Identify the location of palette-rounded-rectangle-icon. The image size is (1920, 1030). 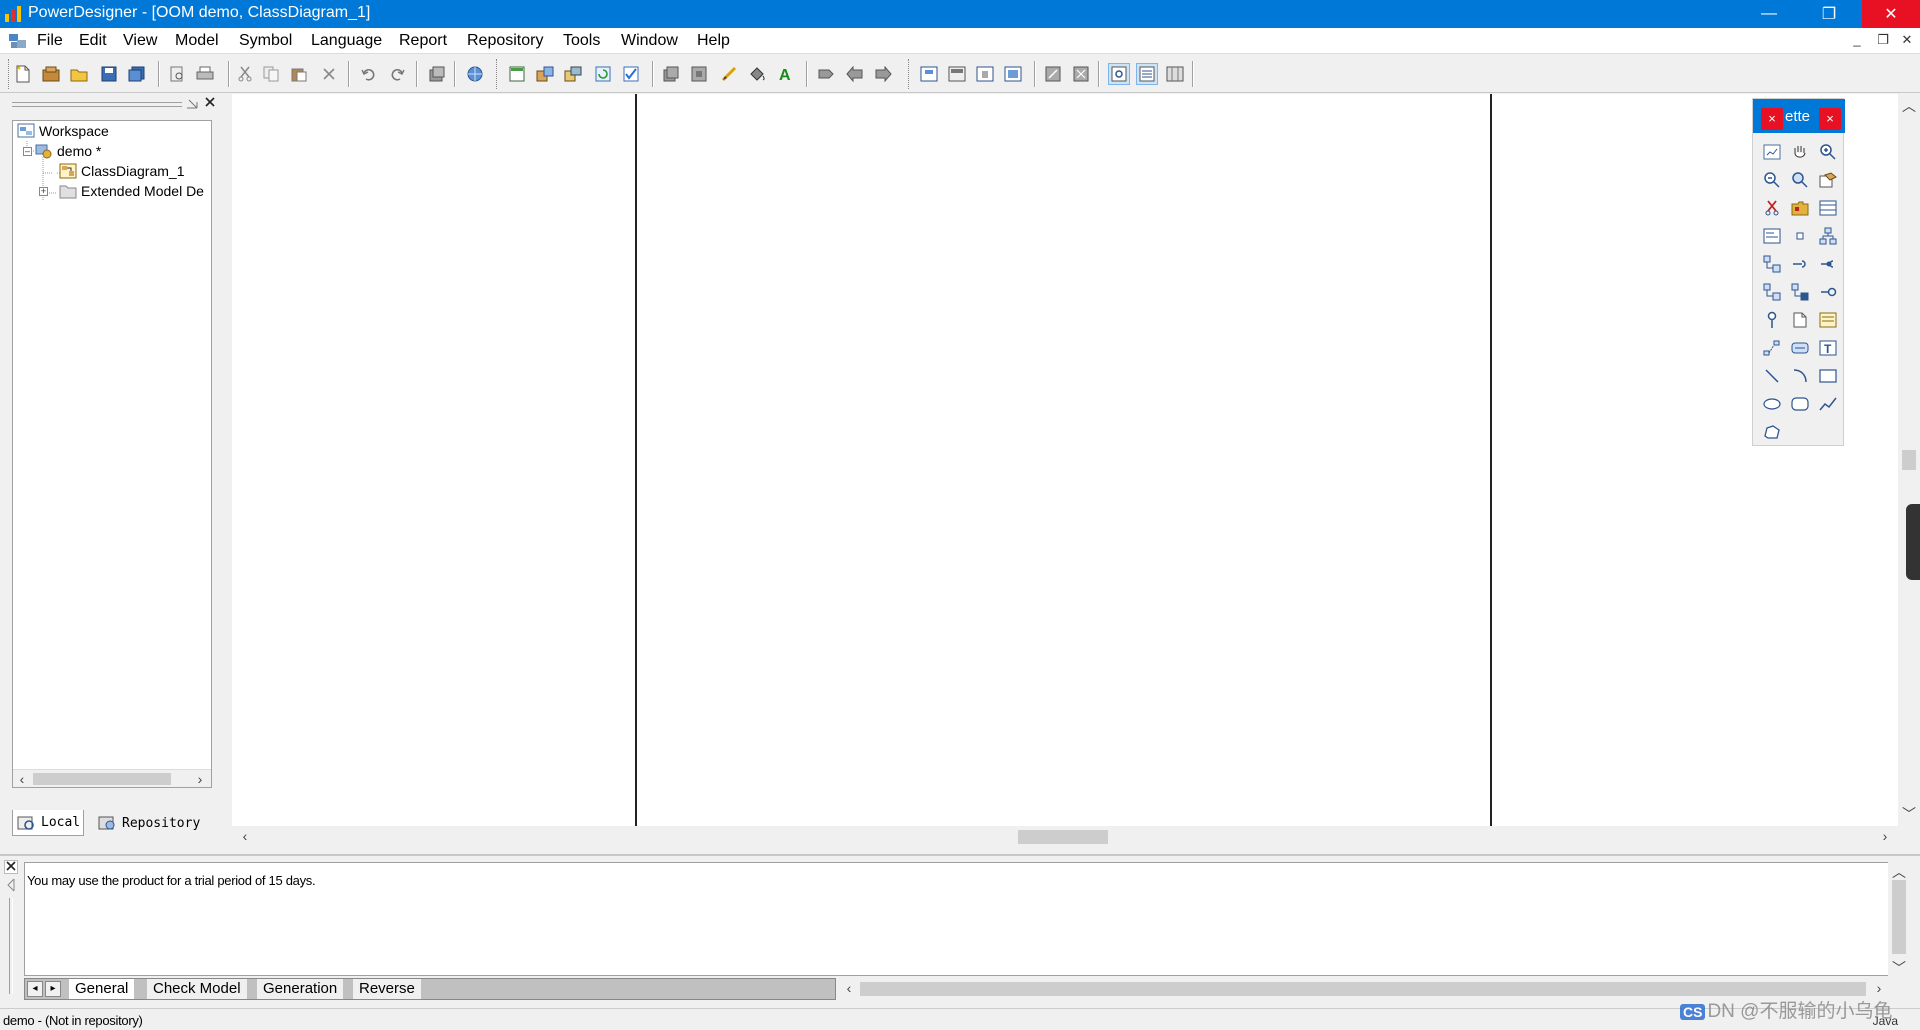
(1800, 404).